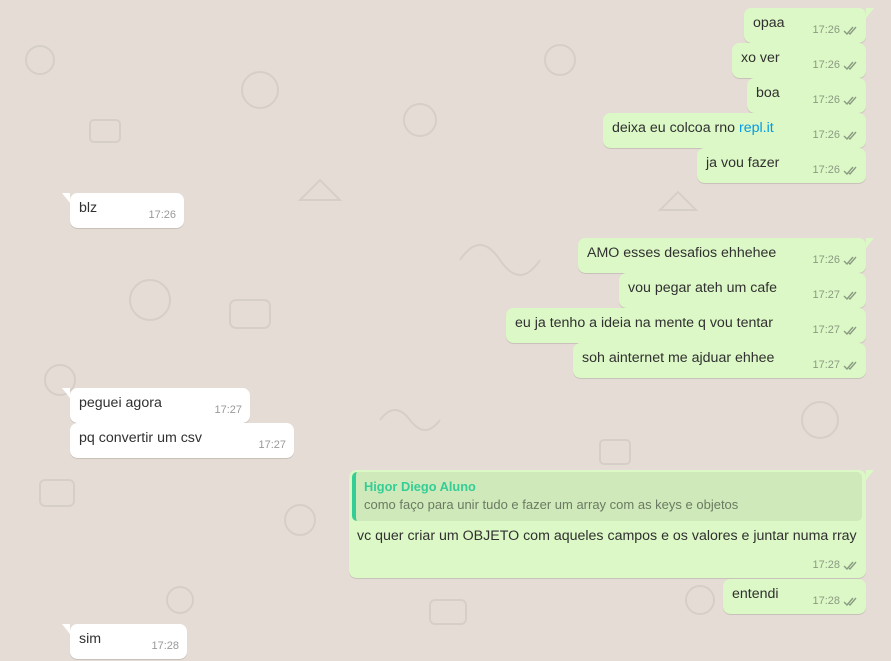 The image size is (891, 661). I want to click on message-bubble: xo ver 17:26, so click(799, 60).